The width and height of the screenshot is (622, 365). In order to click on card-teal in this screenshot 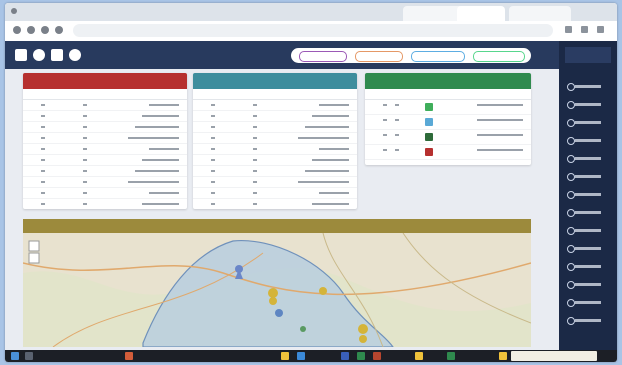, I will do `click(275, 141)`.